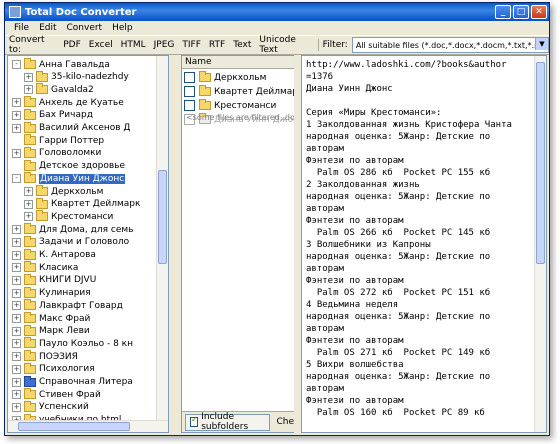 Image resolution: width=560 pixels, height=444 pixels. Describe the element at coordinates (47, 28) in the screenshot. I see `menu-edit: Edit` at that location.